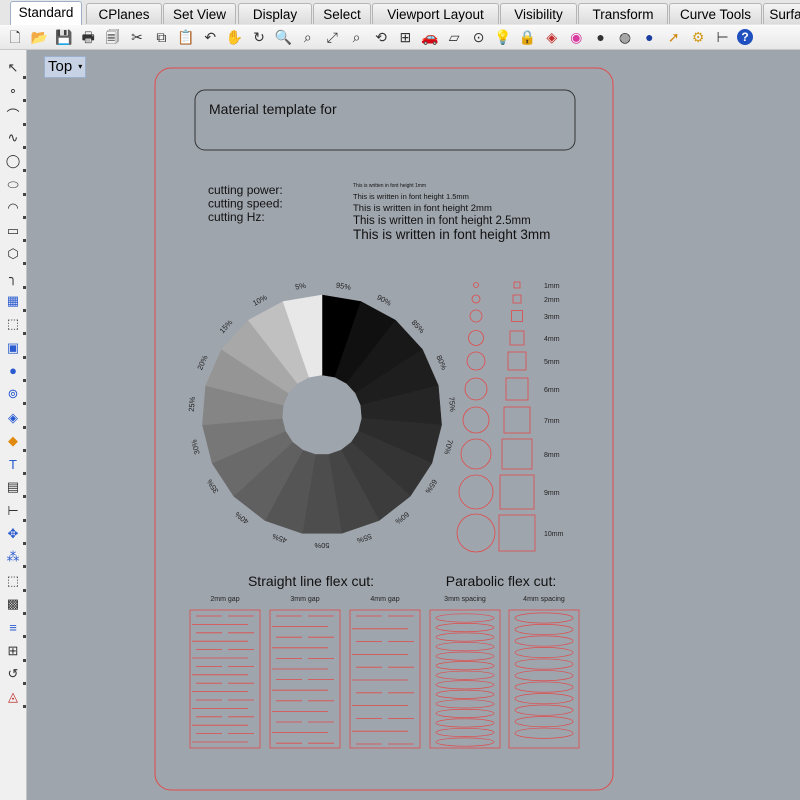 The height and width of the screenshot is (800, 800). I want to click on flex-sample-straight: 3mm gap, so click(305, 672).